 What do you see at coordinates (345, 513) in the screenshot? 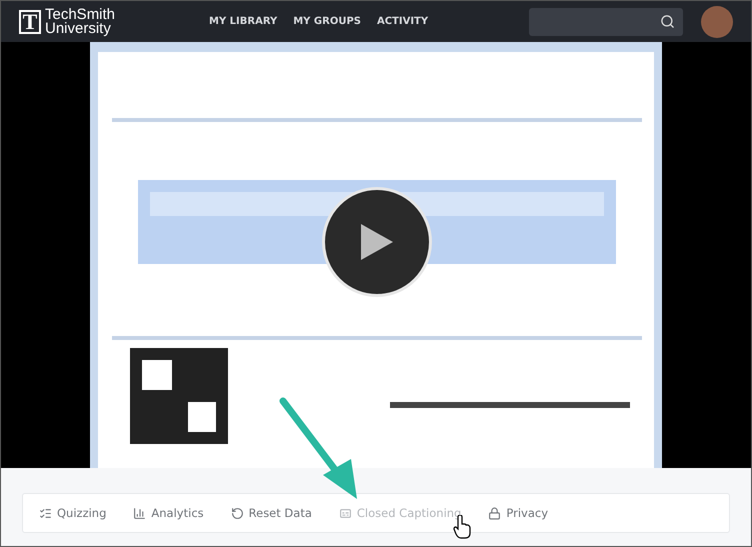
I see `captions-icon` at bounding box center [345, 513].